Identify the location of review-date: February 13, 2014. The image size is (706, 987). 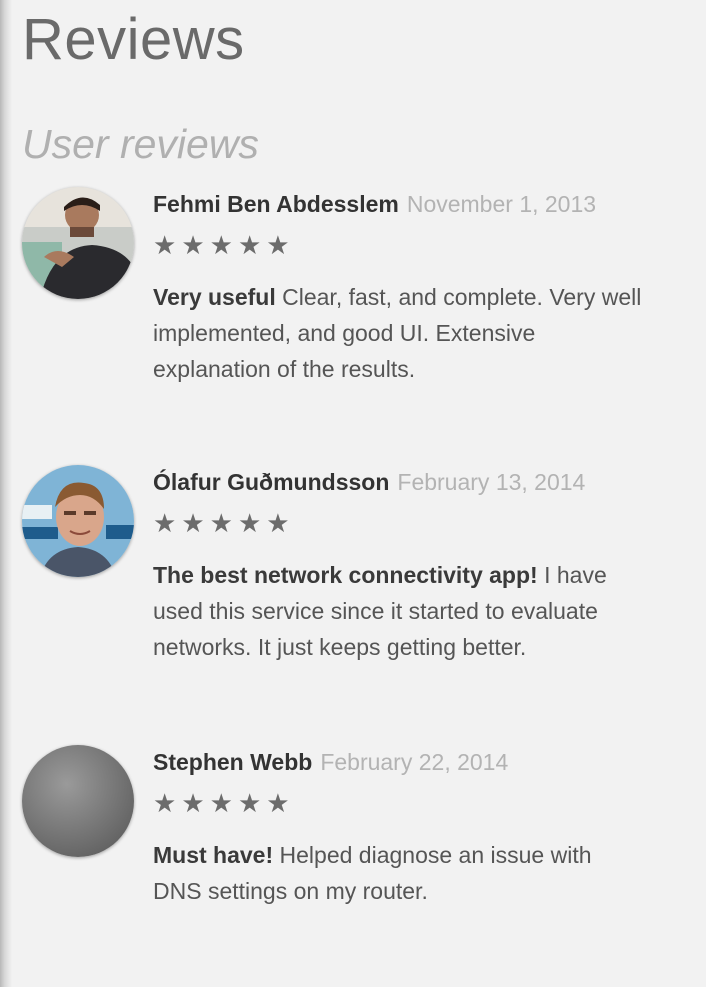
(491, 482).